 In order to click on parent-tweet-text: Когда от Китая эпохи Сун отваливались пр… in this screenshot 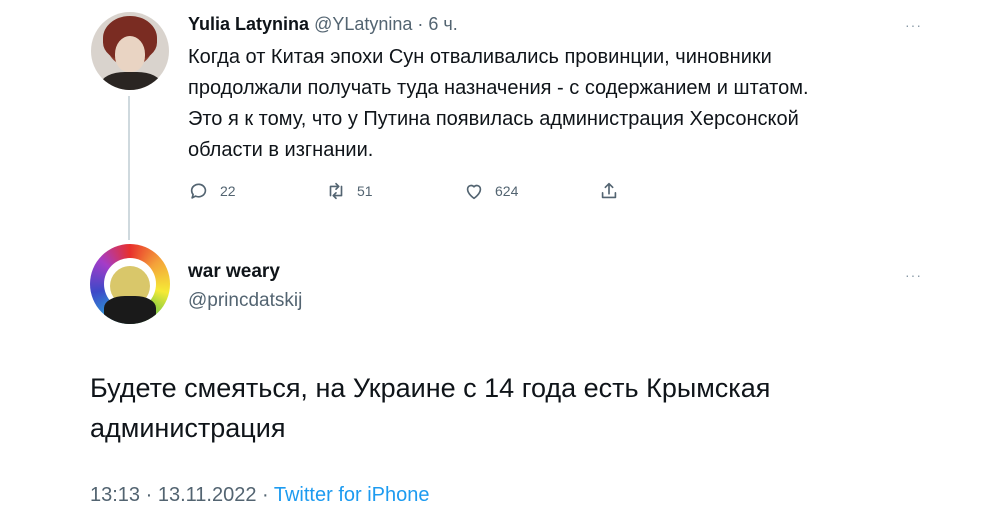, I will do `click(498, 103)`.